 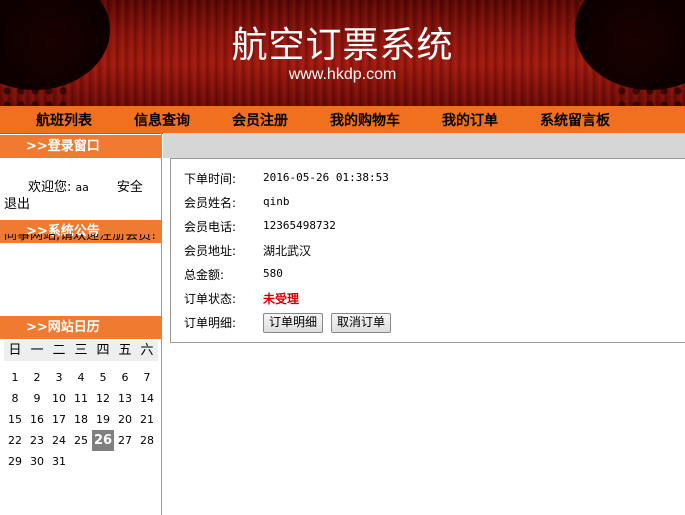 I want to click on calendar-day: 1, so click(x=15, y=377).